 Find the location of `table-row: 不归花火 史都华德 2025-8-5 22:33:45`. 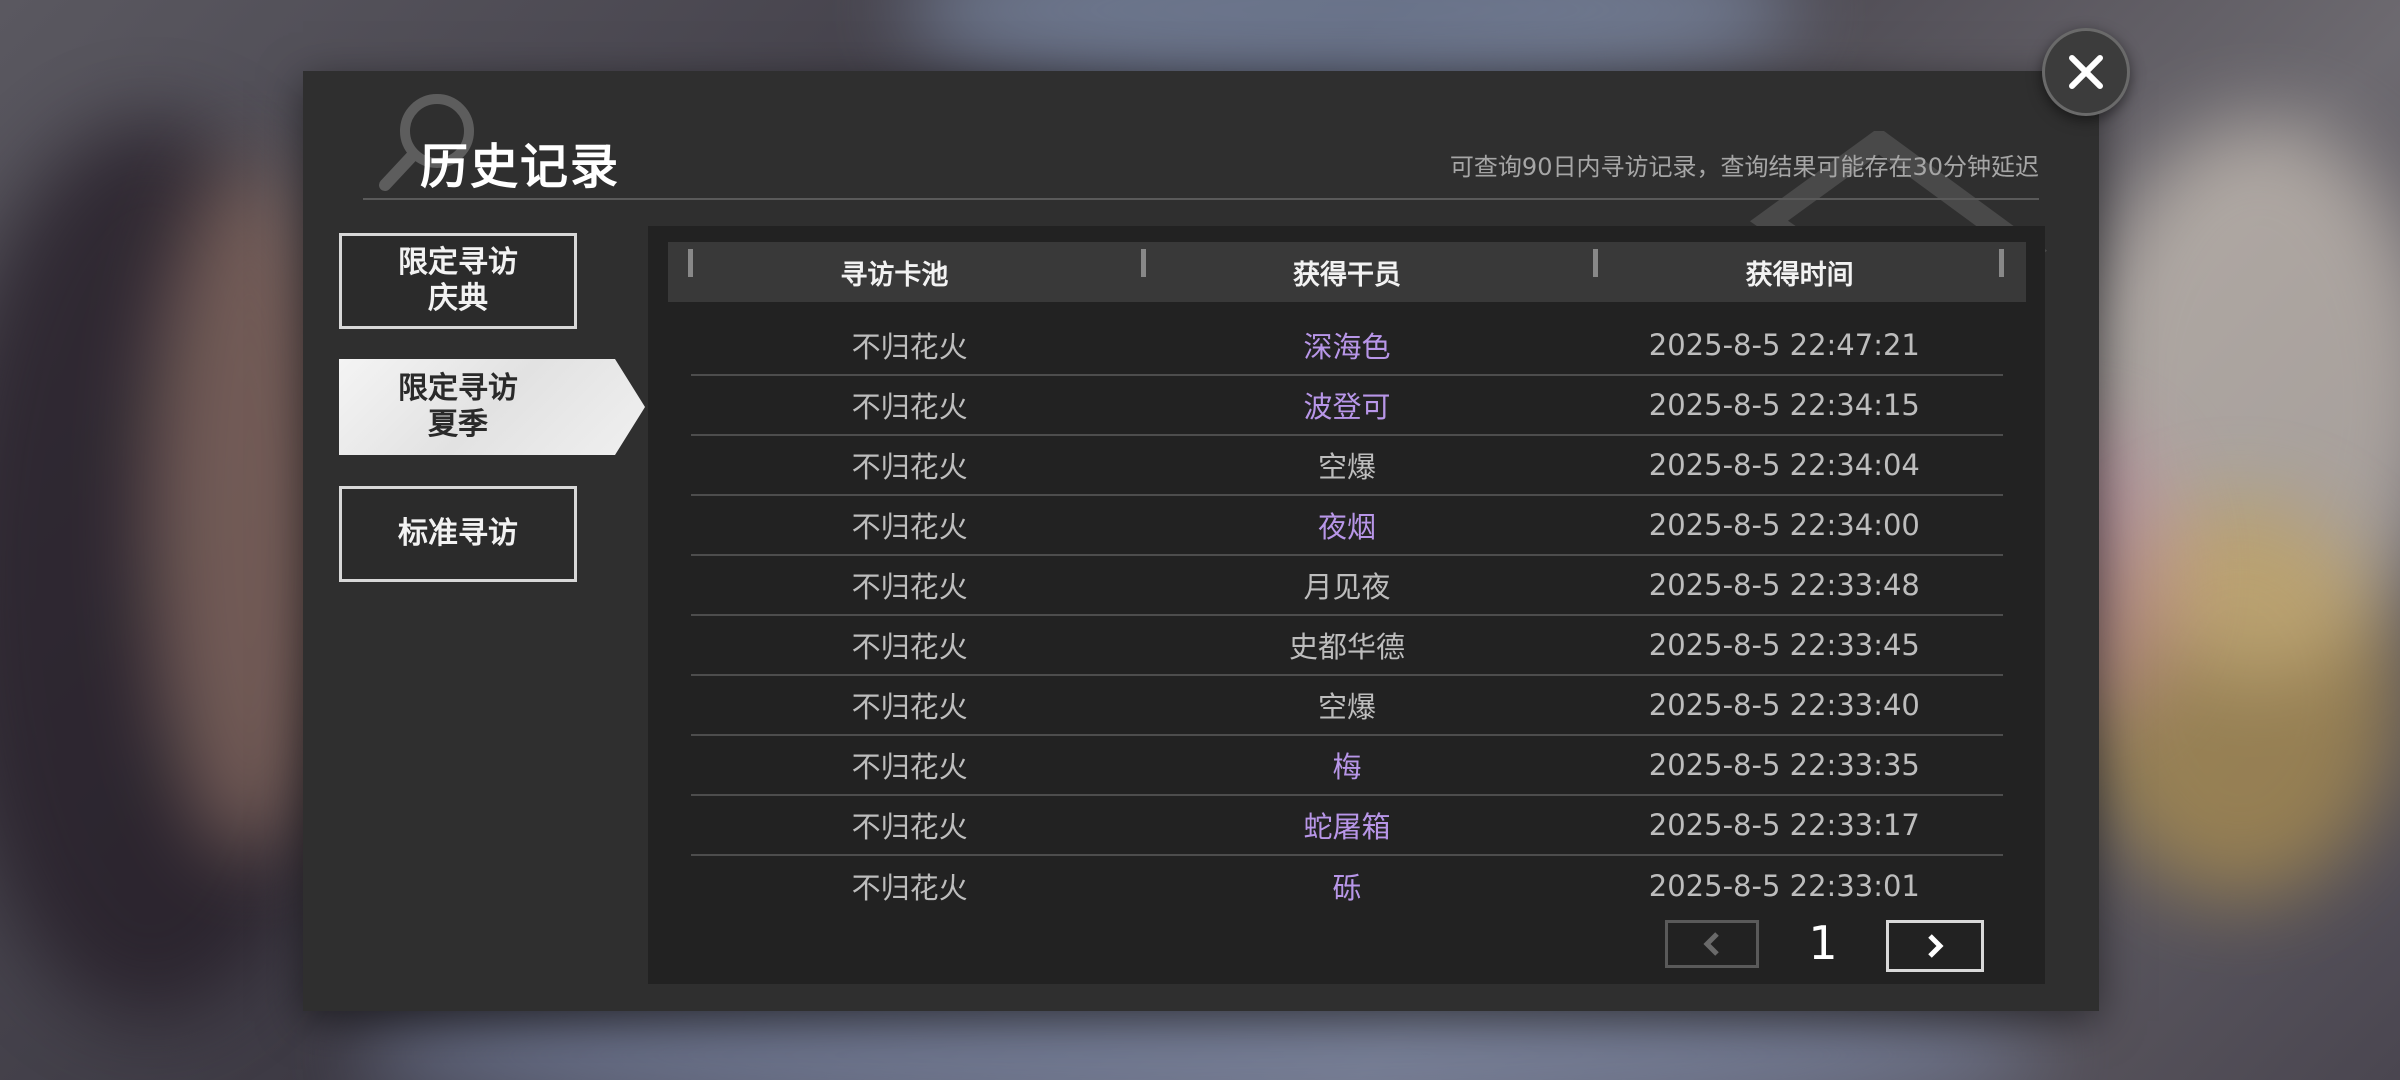

table-row: 不归花火 史都华德 2025-8-5 22:33:45 is located at coordinates (1347, 646).